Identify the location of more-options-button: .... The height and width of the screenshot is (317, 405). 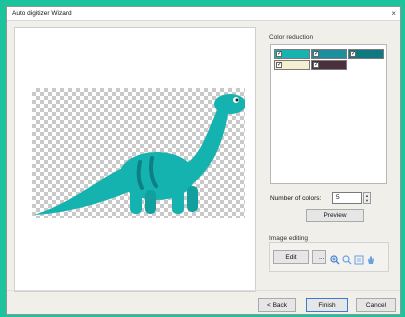
(319, 257).